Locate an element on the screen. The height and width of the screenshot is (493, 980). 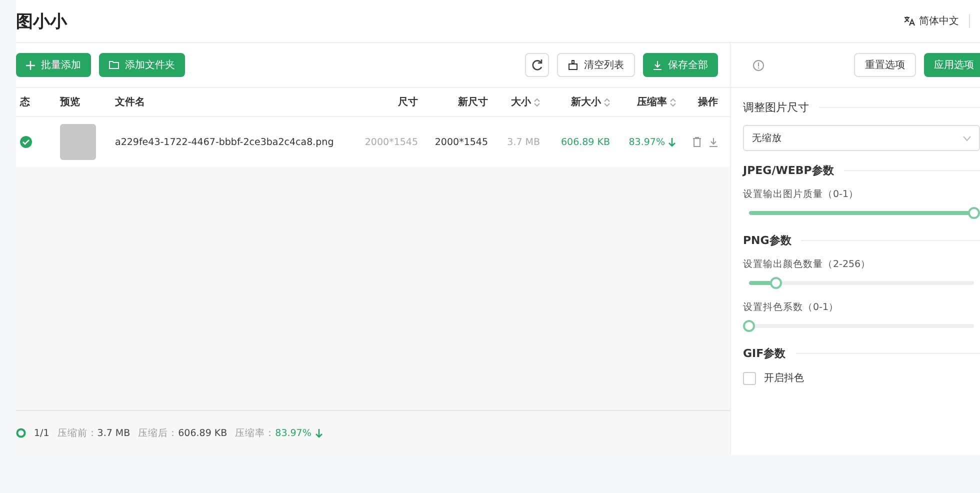
trash-icon is located at coordinates (697, 142).